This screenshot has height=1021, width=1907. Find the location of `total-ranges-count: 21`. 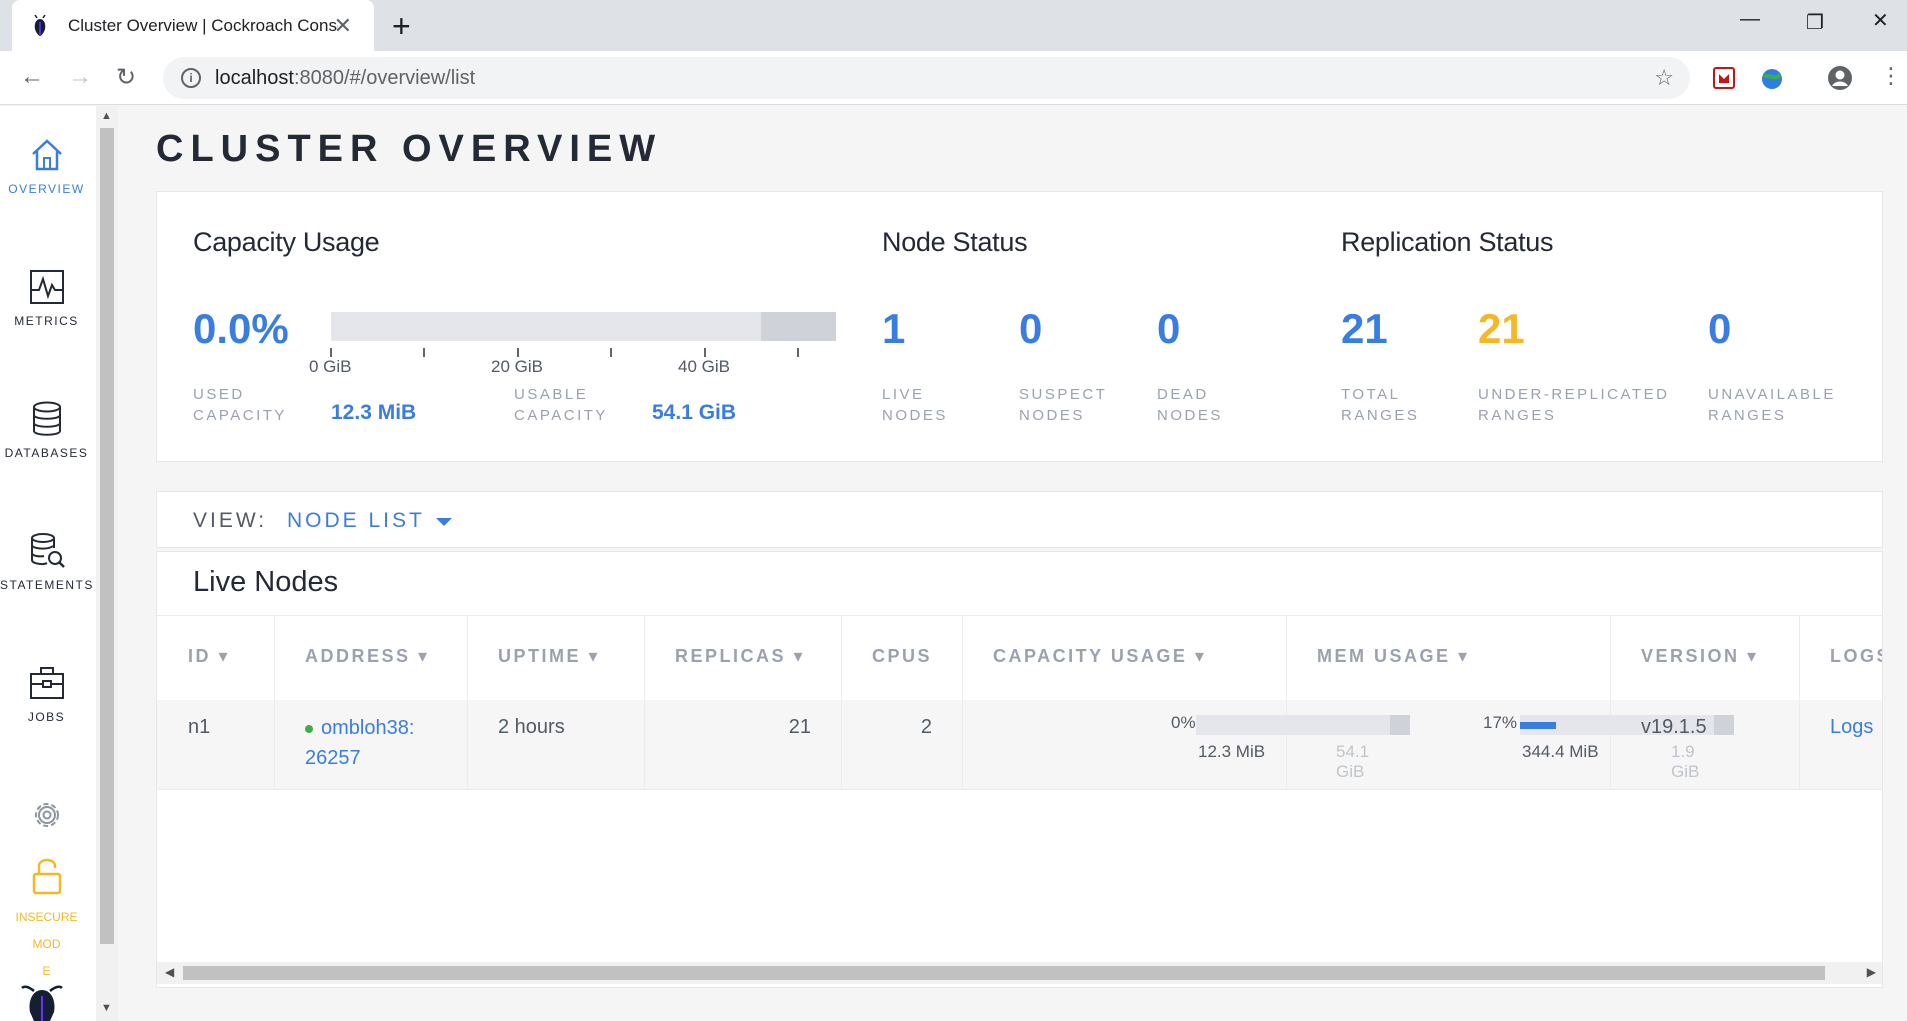

total-ranges-count: 21 is located at coordinates (1364, 328).